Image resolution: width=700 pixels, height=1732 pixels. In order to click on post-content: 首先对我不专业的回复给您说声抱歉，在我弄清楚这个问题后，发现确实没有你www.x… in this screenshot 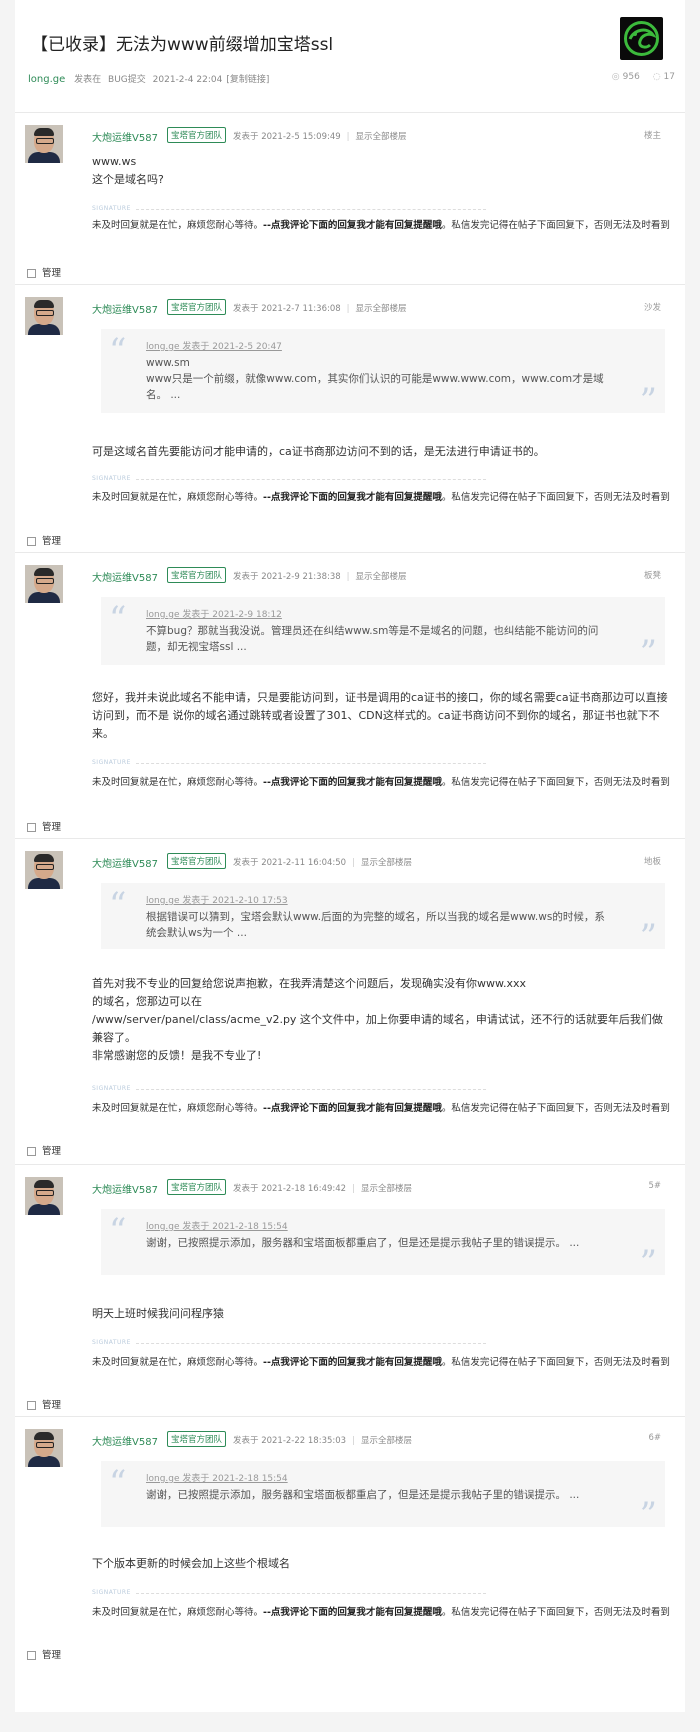, I will do `click(382, 1020)`.